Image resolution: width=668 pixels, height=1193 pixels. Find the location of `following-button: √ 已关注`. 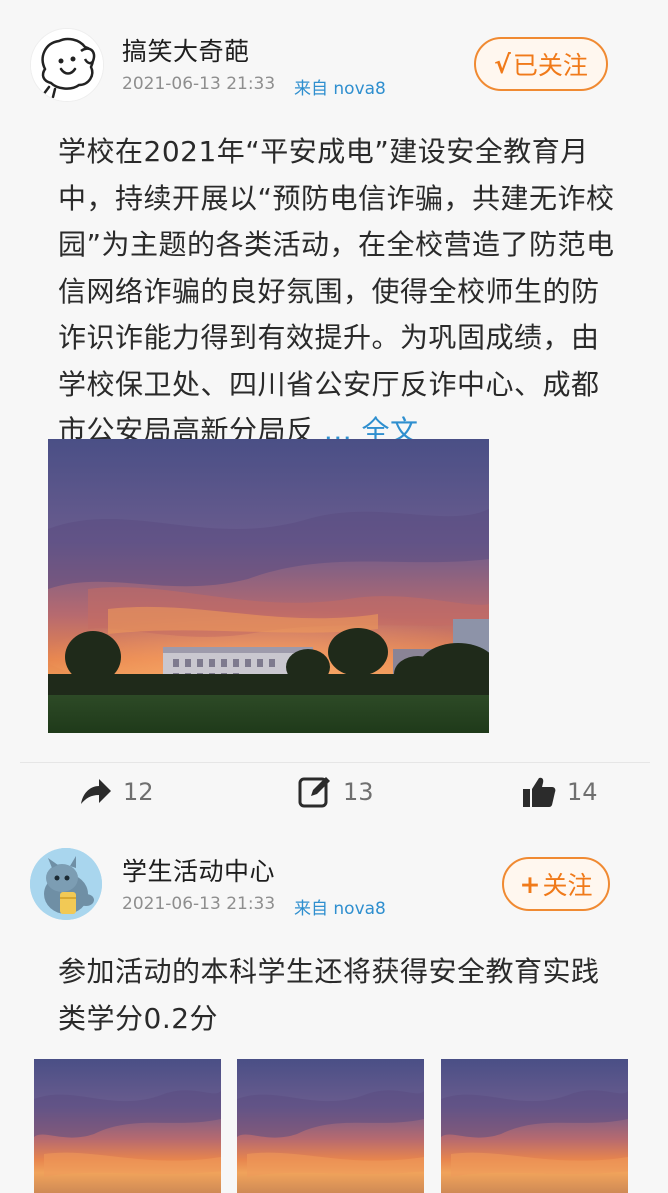

following-button: √ 已关注 is located at coordinates (541, 64).